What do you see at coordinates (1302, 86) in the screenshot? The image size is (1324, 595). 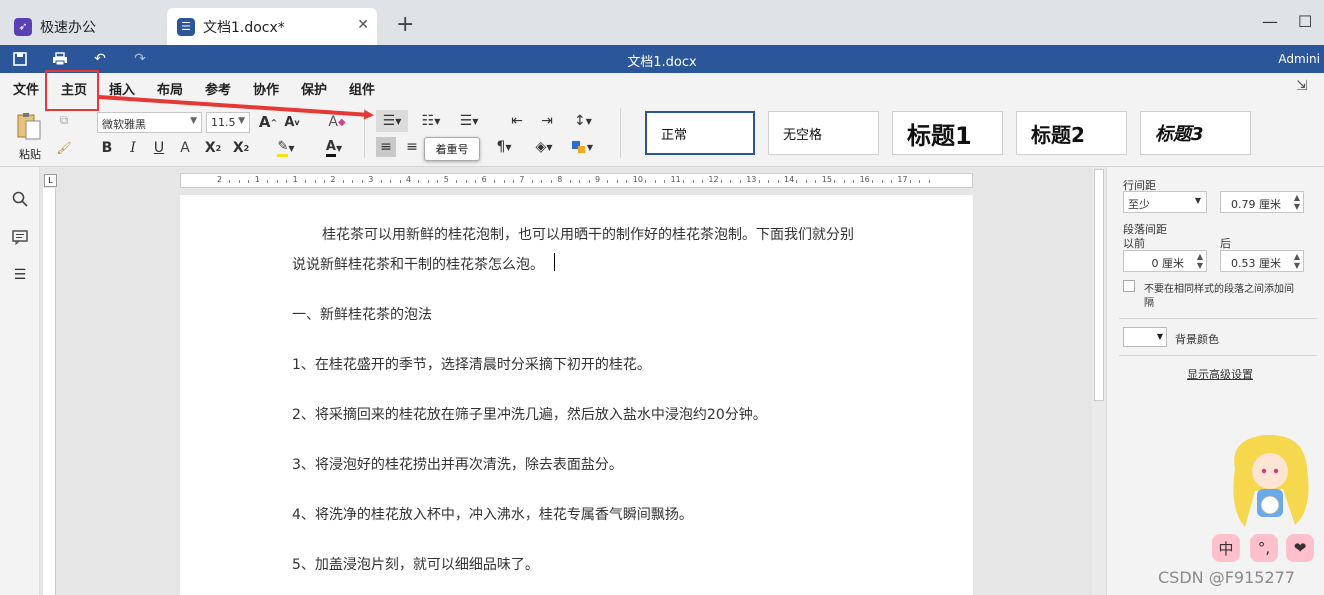 I see `open-location-icon: ⇲` at bounding box center [1302, 86].